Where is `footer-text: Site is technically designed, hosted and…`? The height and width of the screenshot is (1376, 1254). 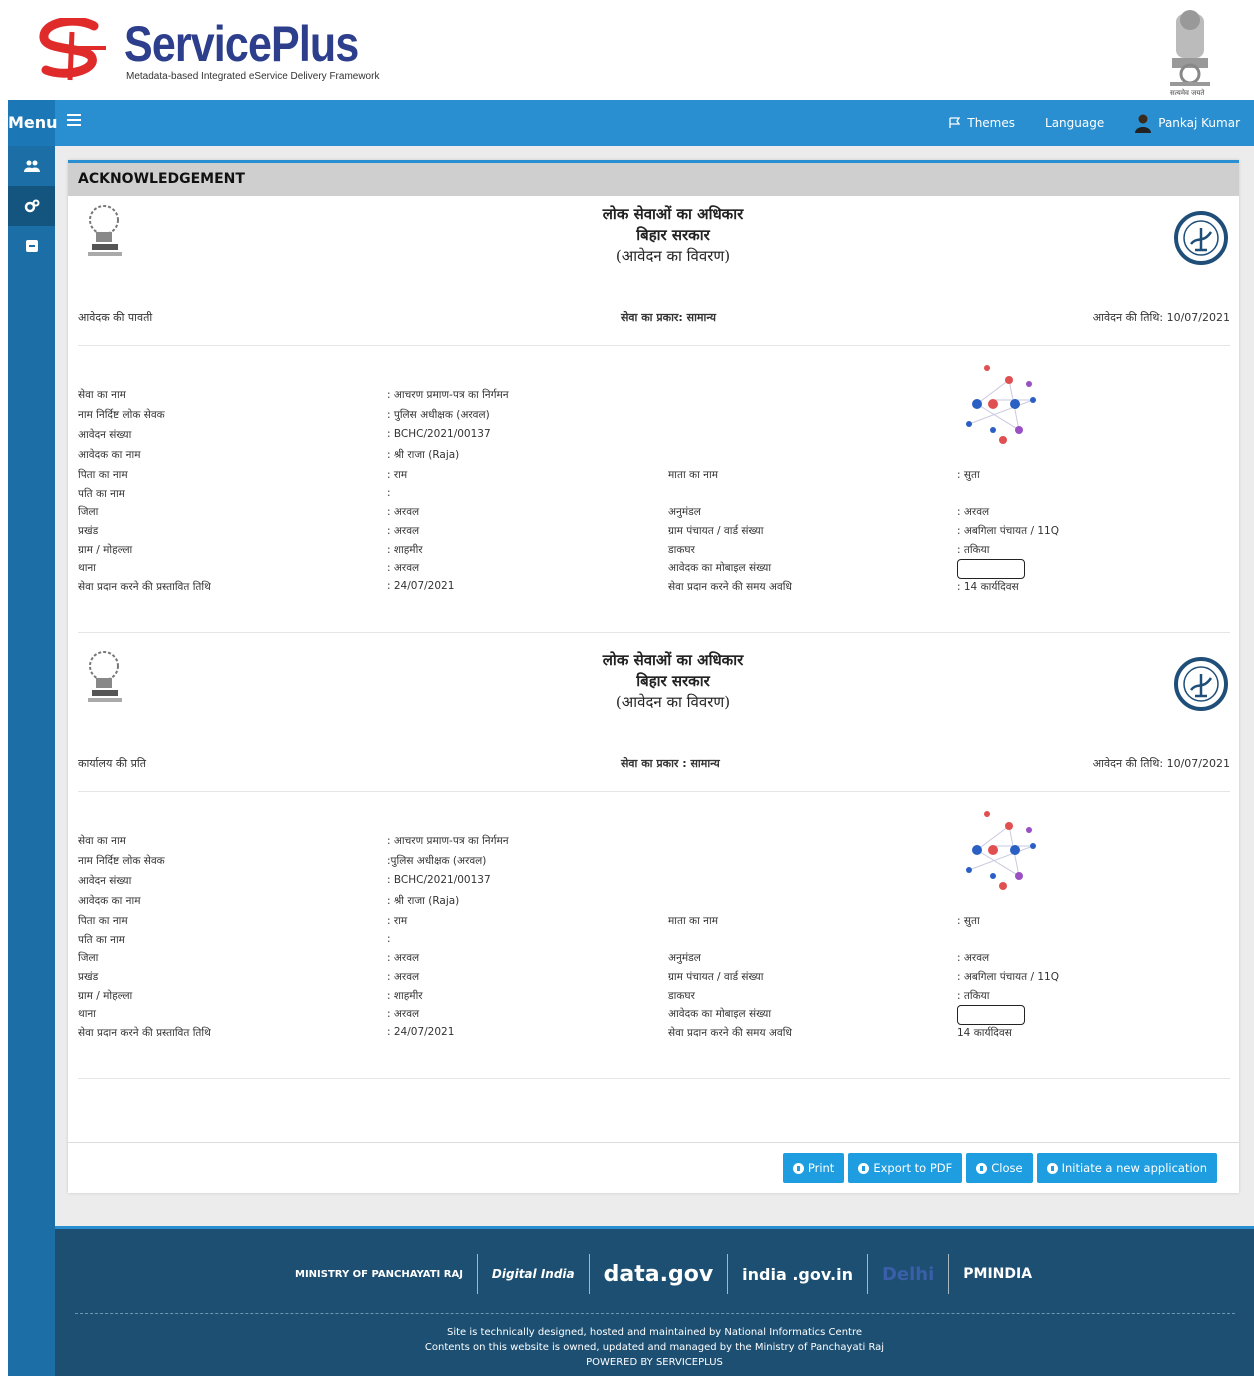 footer-text: Site is technically designed, hosted and… is located at coordinates (654, 1347).